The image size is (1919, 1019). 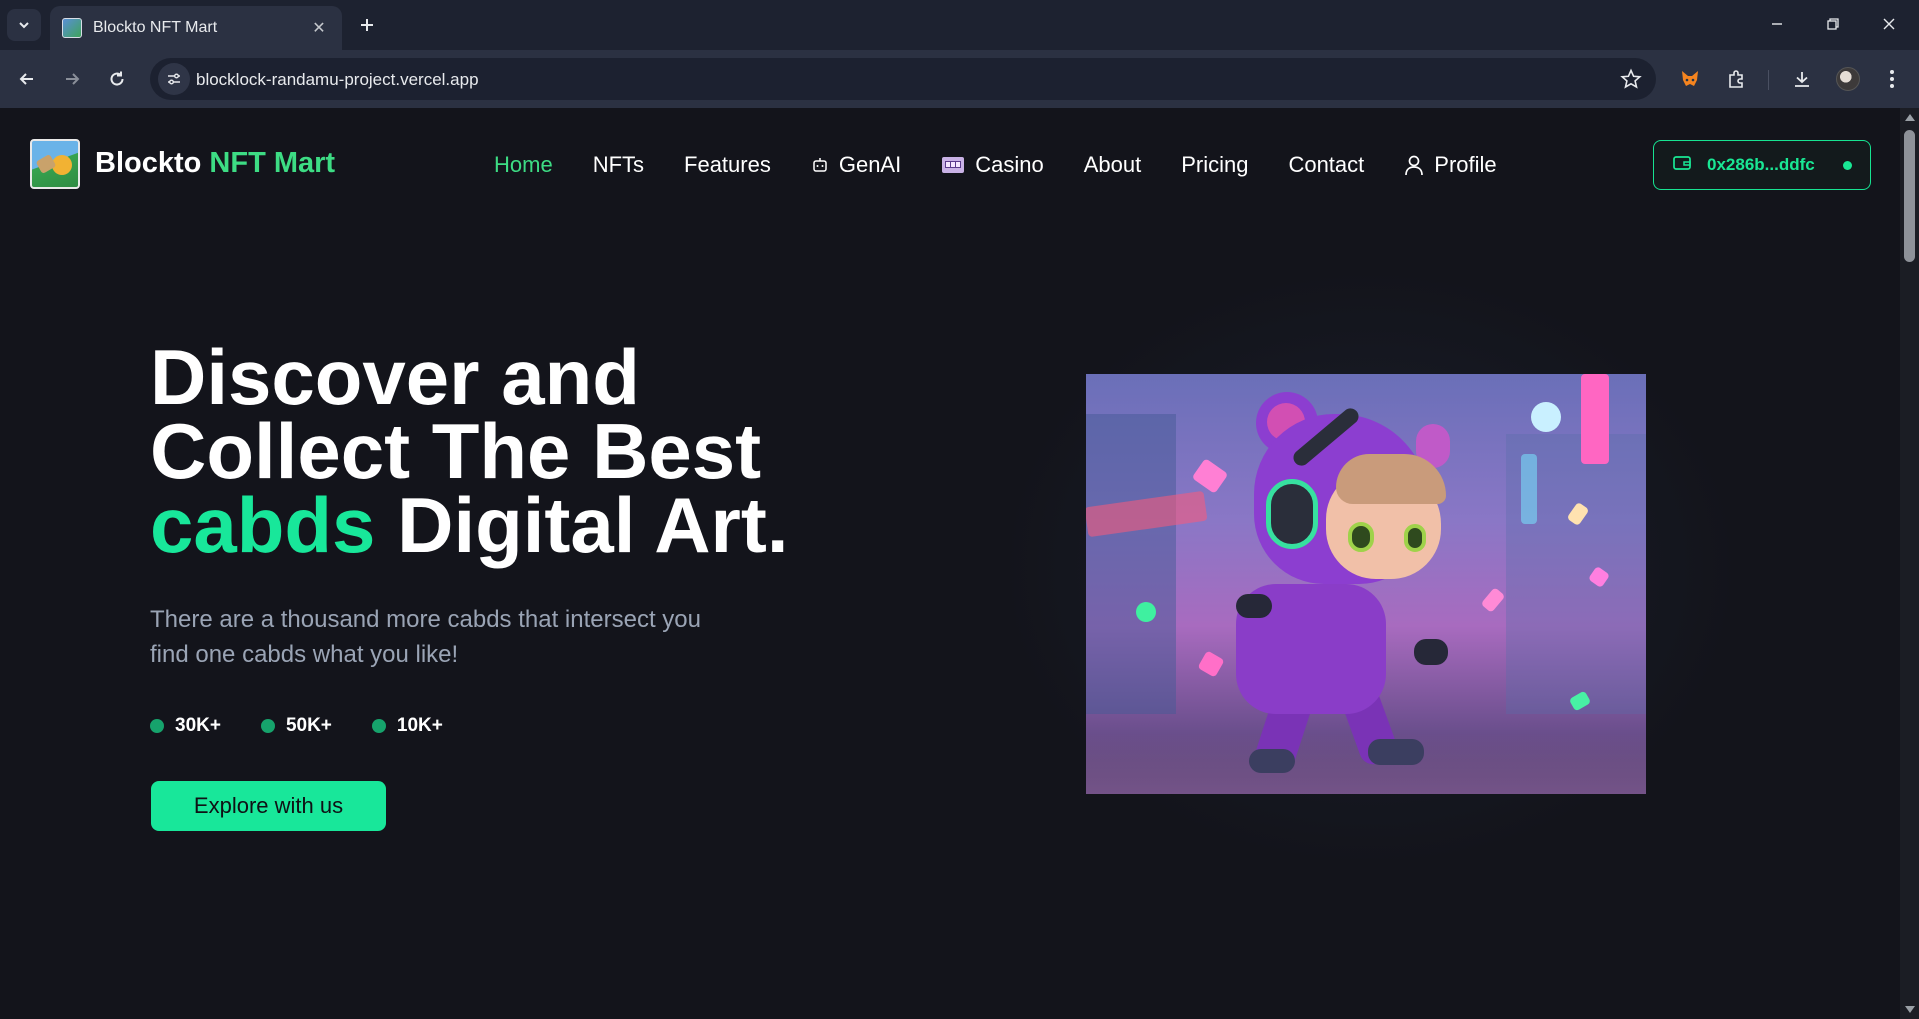 I want to click on scroll-thumb, so click(x=1909, y=196).